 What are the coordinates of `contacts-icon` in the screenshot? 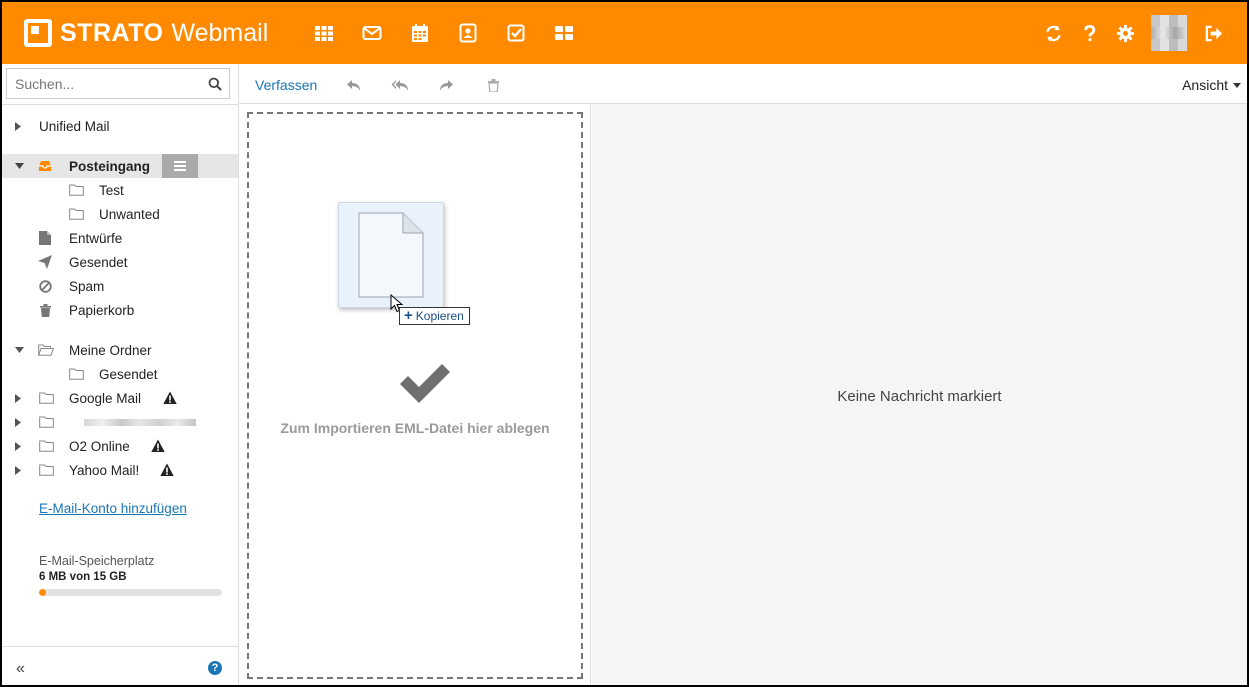 It's located at (468, 33).